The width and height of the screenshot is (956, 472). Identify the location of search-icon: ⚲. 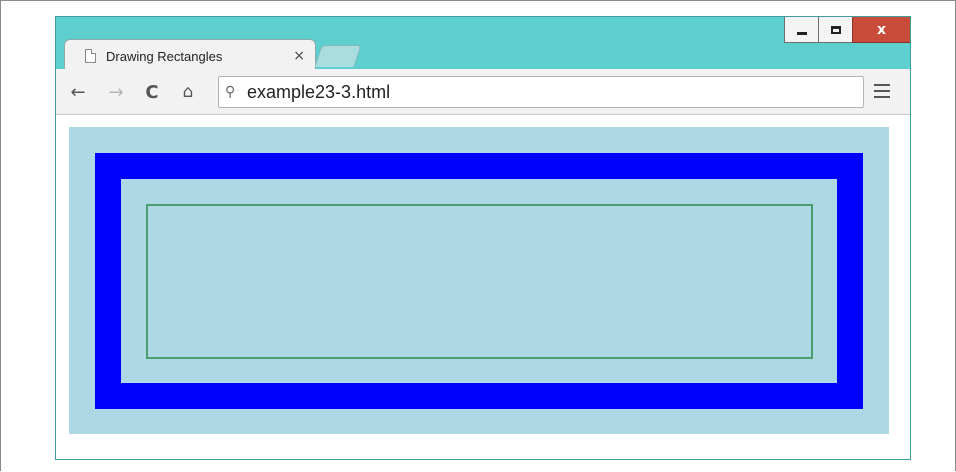
(230, 92).